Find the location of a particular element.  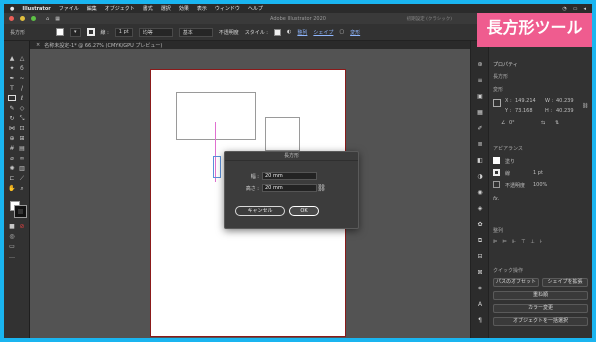

properties-panel-icon: ⊛ is located at coordinates (480, 64).